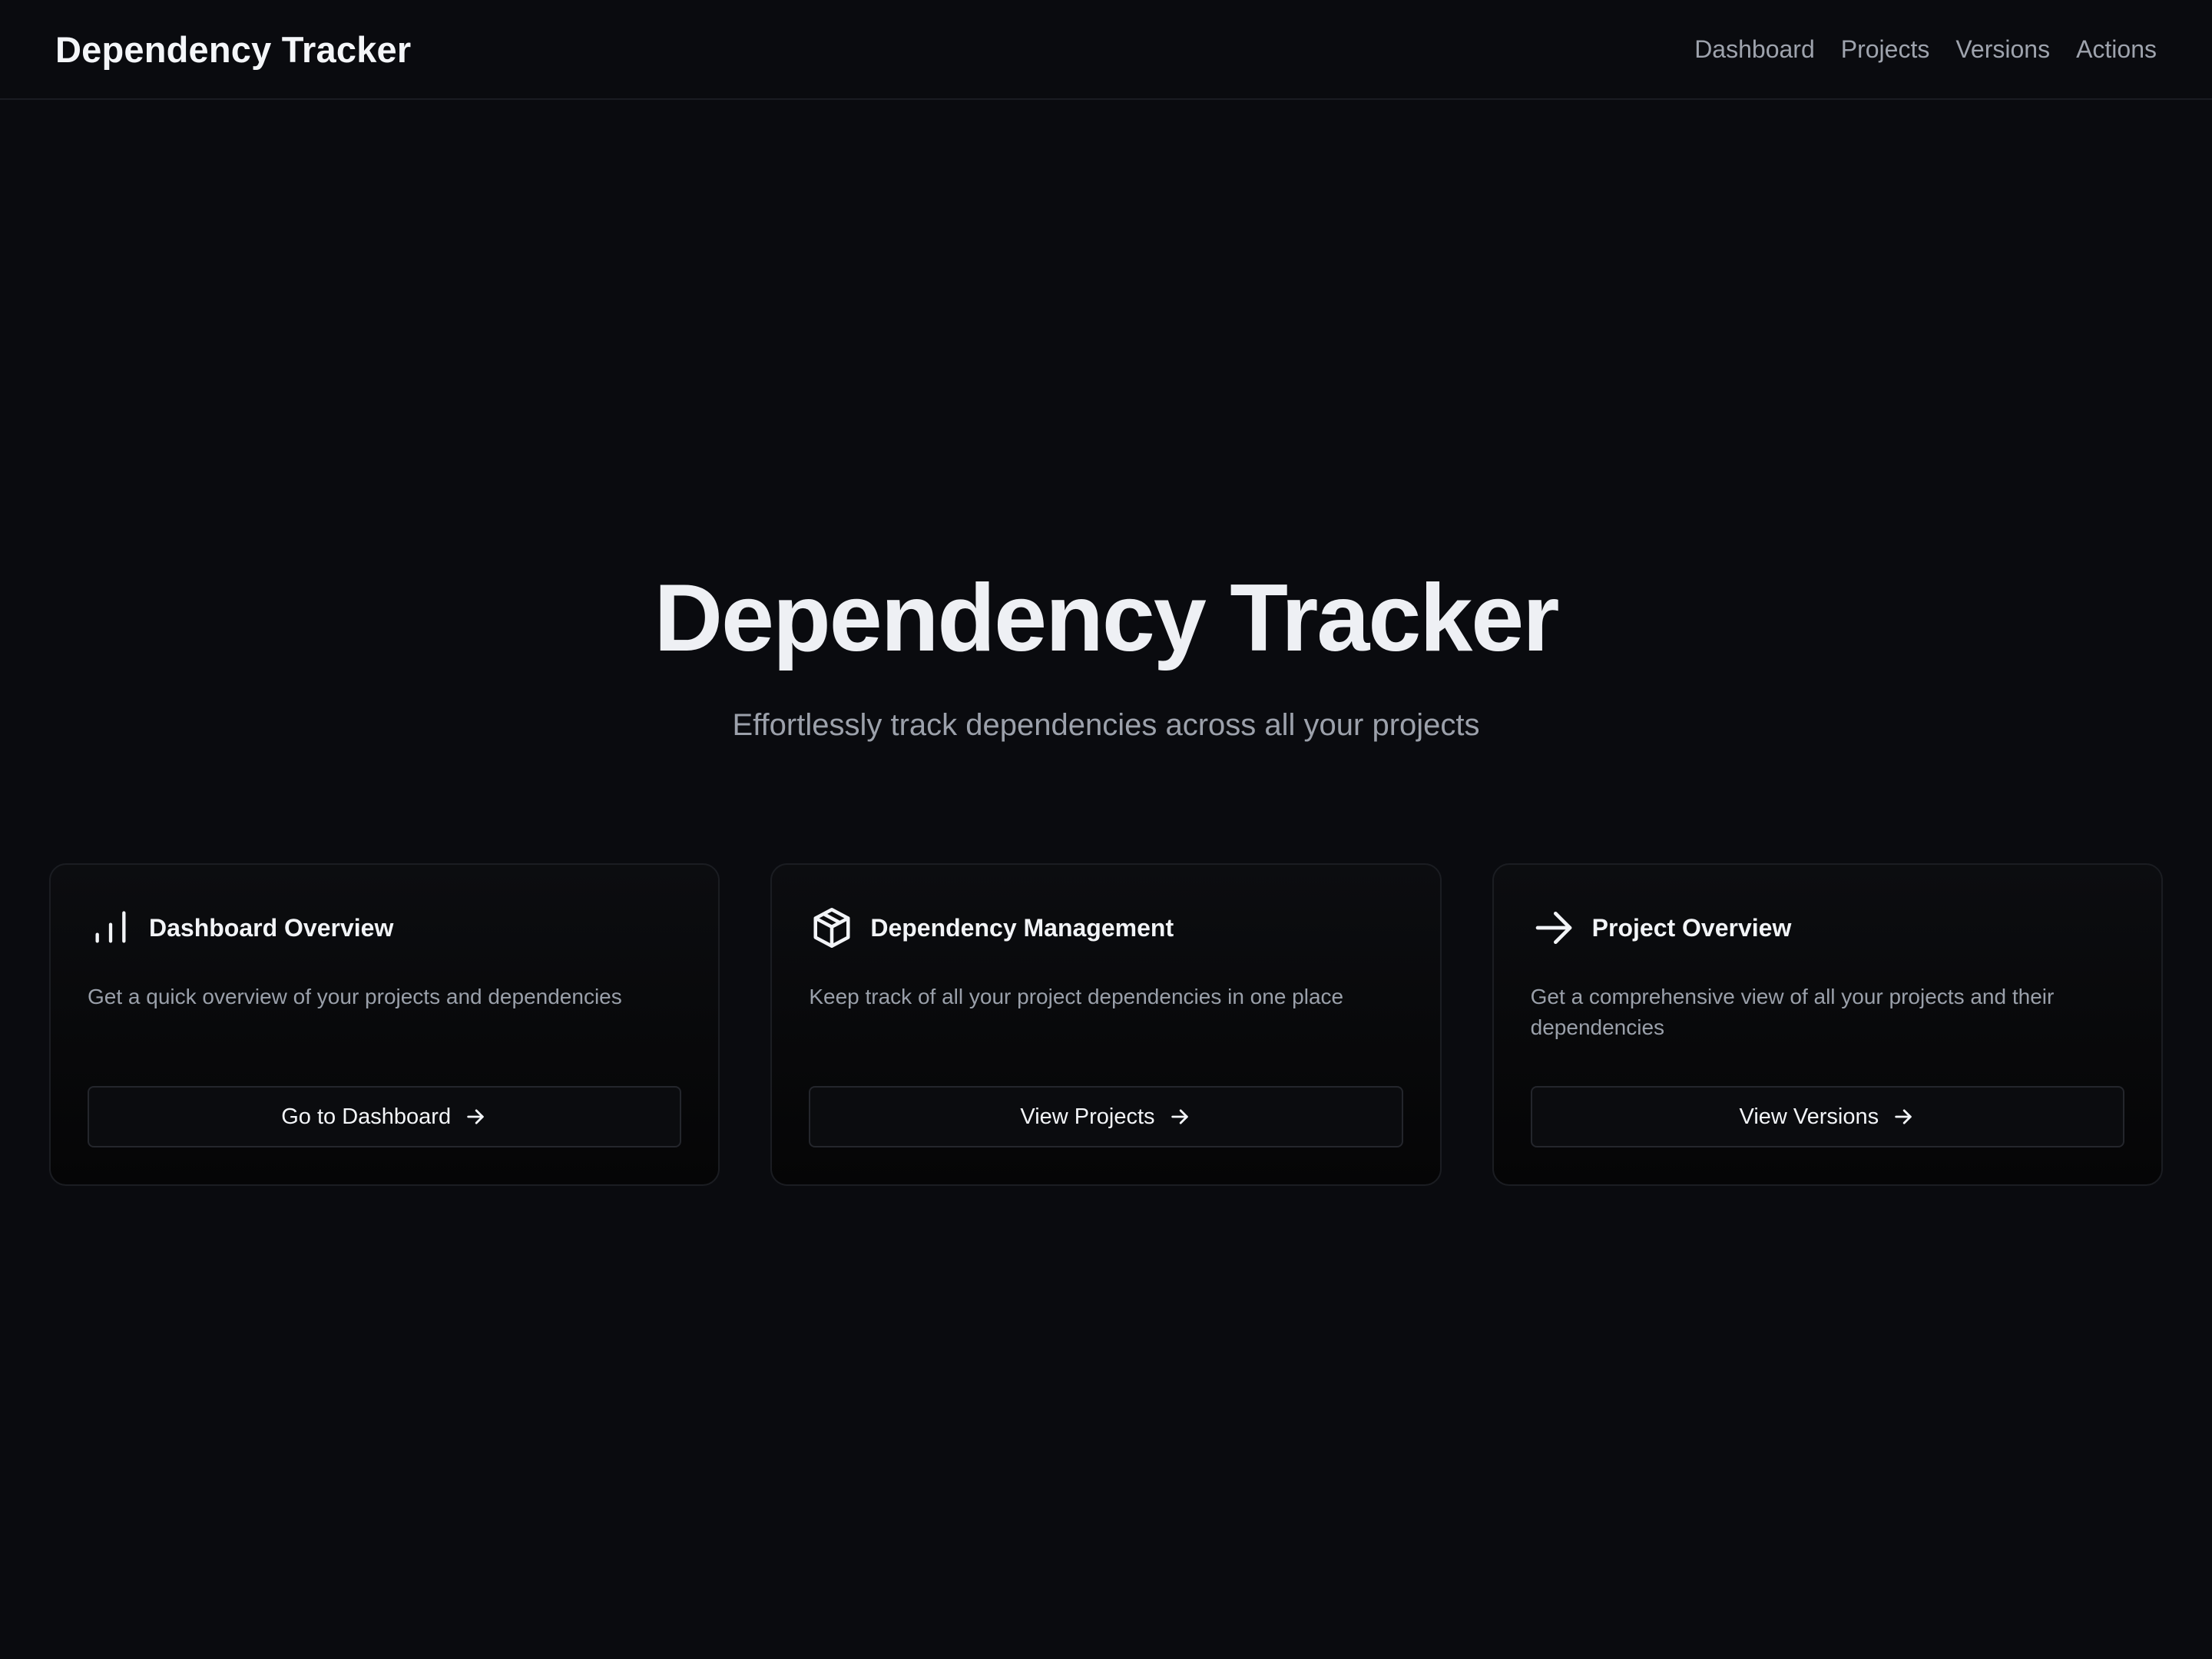 The width and height of the screenshot is (2212, 1659). I want to click on nav-versions: Versions, so click(2003, 49).